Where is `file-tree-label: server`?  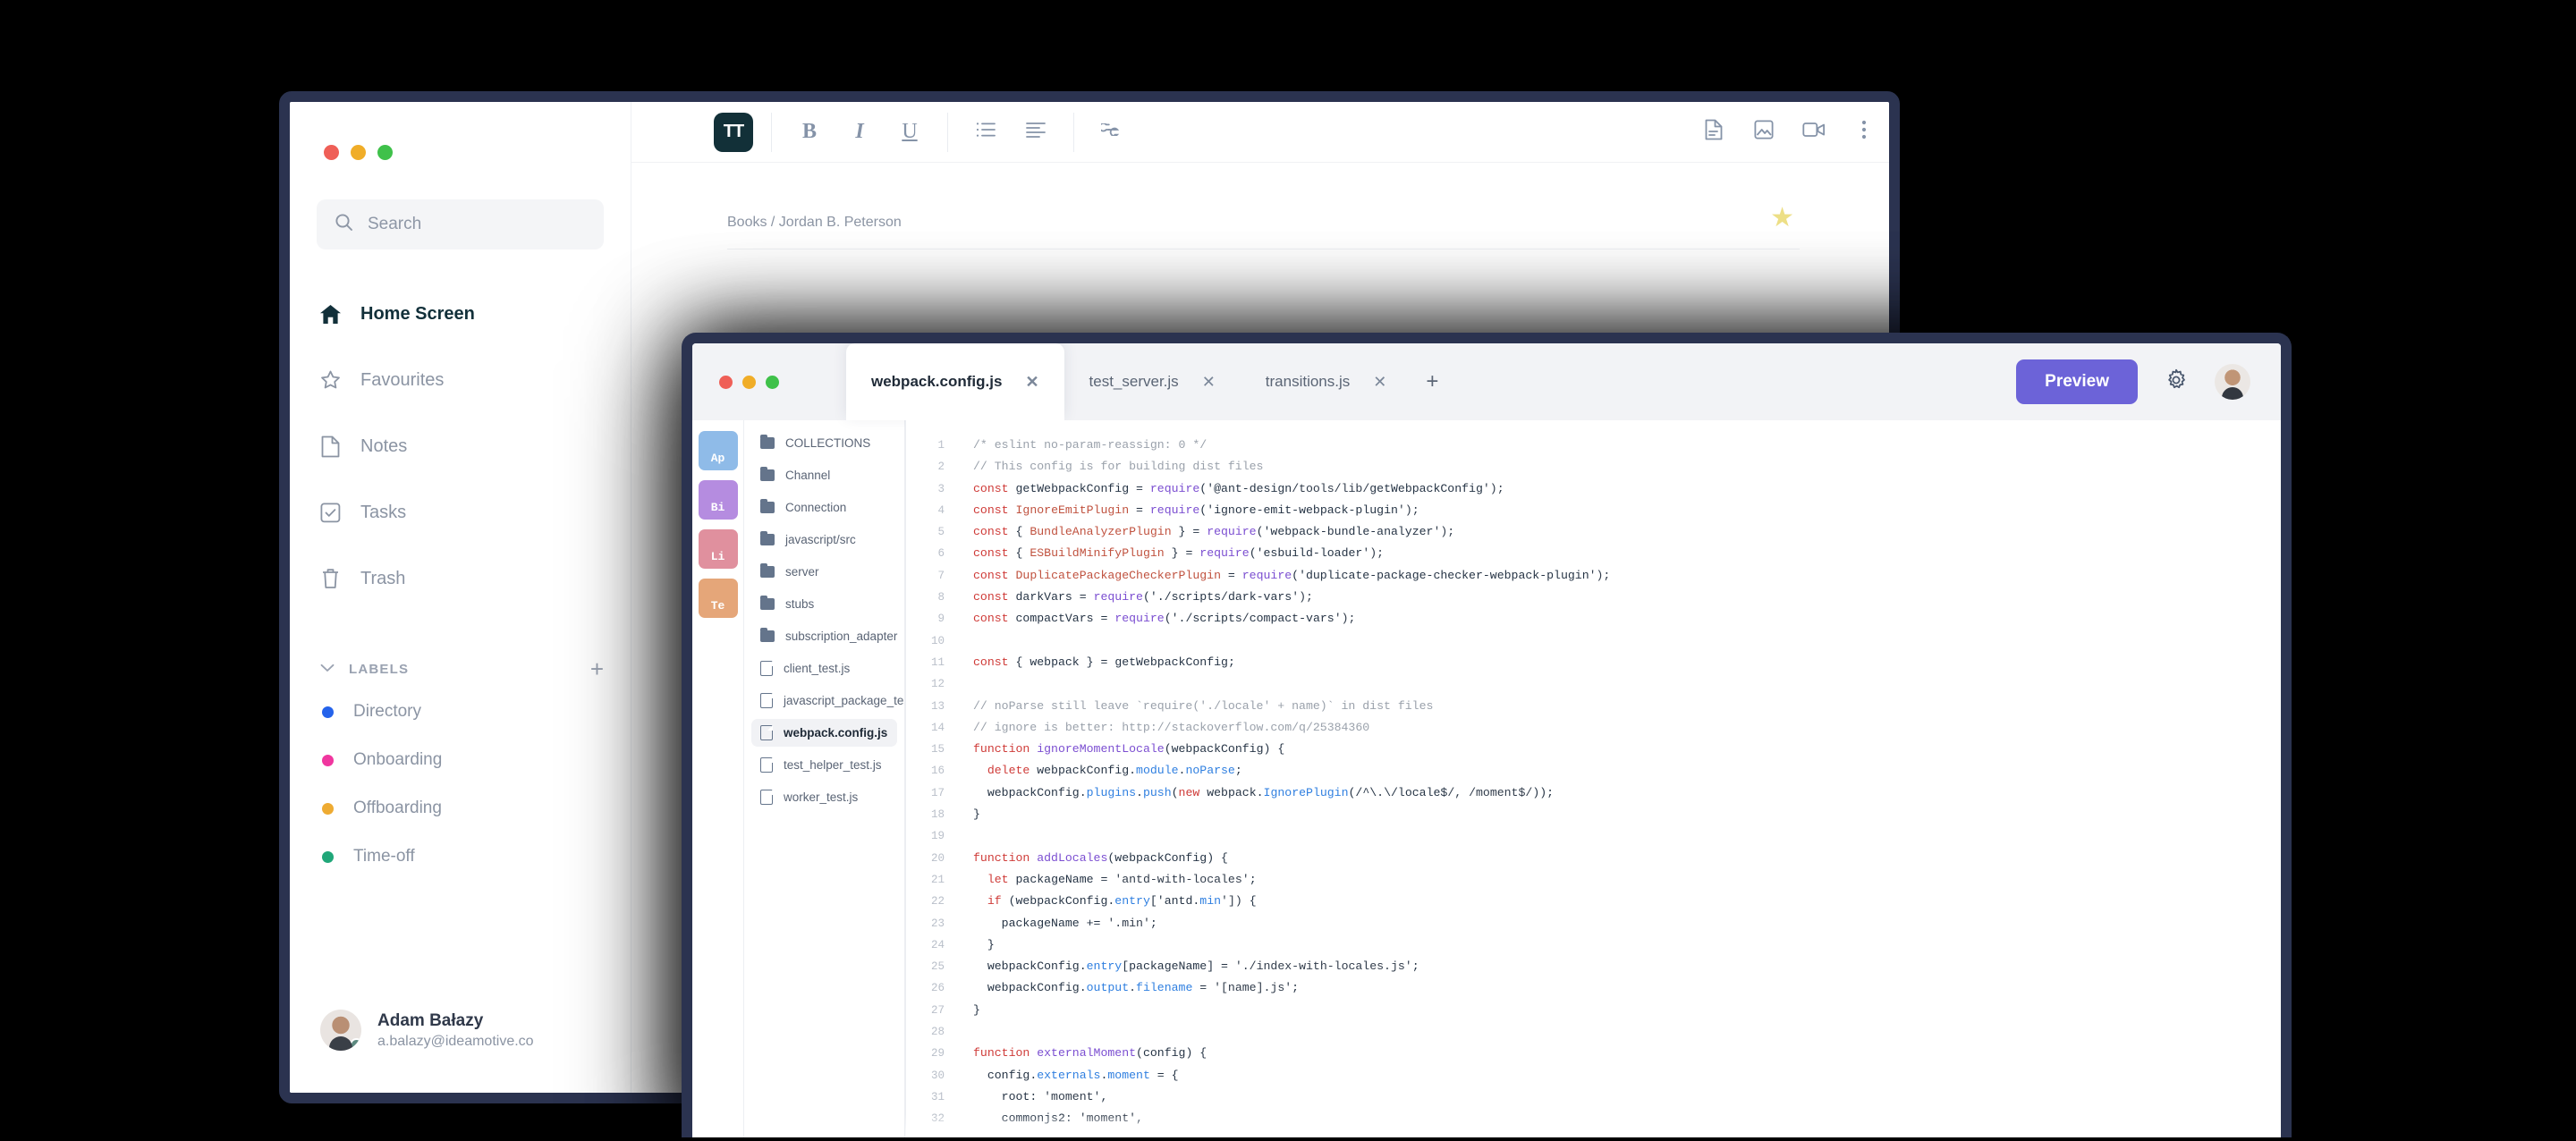 file-tree-label: server is located at coordinates (802, 572).